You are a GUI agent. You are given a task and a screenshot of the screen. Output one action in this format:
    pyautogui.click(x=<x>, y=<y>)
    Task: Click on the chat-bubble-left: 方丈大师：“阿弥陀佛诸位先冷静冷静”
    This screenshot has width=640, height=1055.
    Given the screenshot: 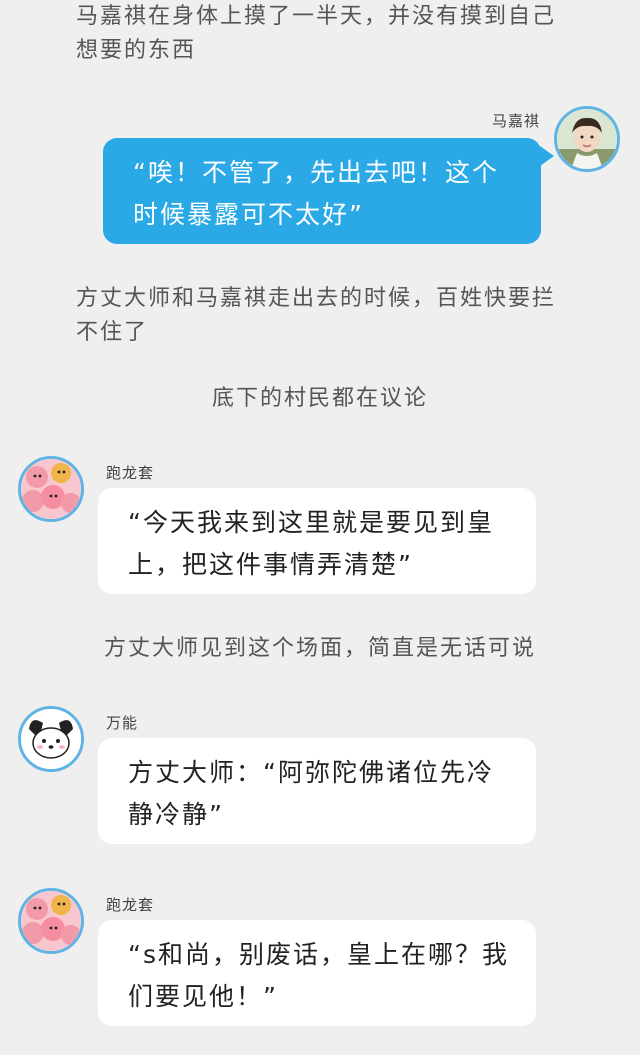 What is the action you would take?
    pyautogui.click(x=317, y=791)
    